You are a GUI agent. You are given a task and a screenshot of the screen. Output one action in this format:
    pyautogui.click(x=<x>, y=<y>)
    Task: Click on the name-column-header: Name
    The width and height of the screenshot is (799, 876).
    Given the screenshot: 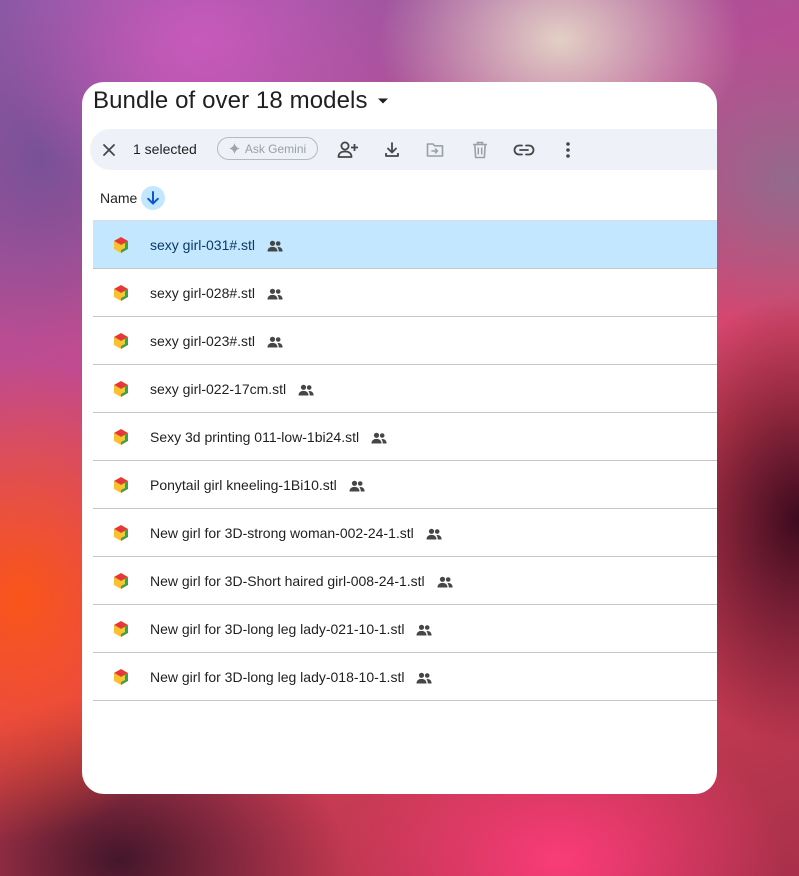 What is the action you would take?
    pyautogui.click(x=133, y=198)
    